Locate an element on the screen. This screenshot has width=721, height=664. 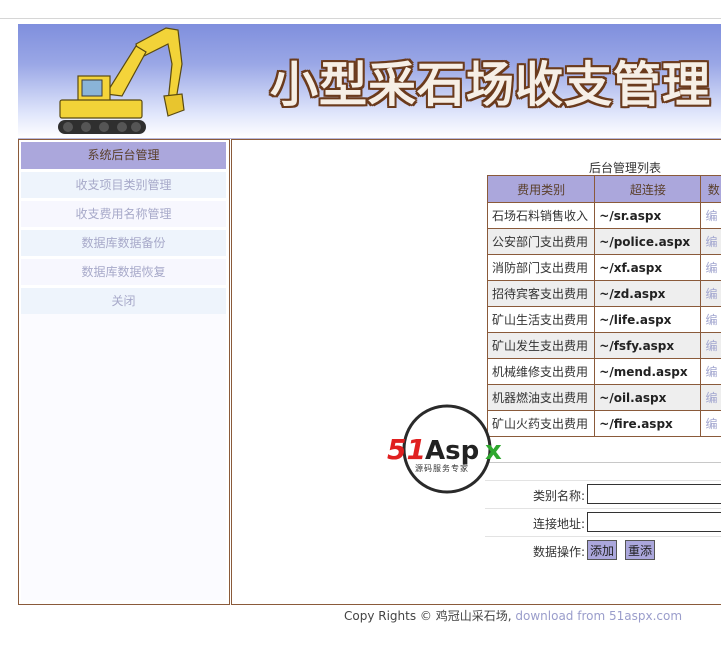
cell-category: 石场石料销售收入 is located at coordinates (541, 215).